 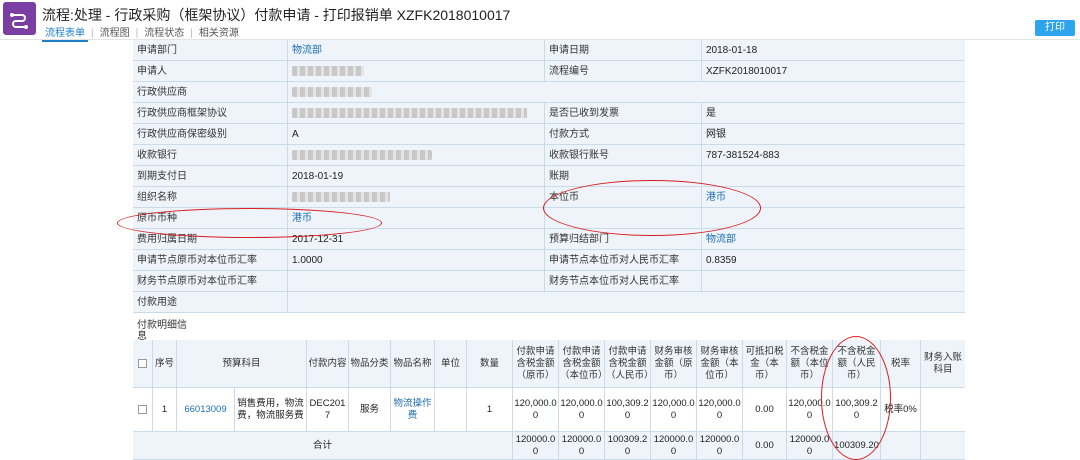 I want to click on field-label: 费用归属日期, so click(x=210, y=239).